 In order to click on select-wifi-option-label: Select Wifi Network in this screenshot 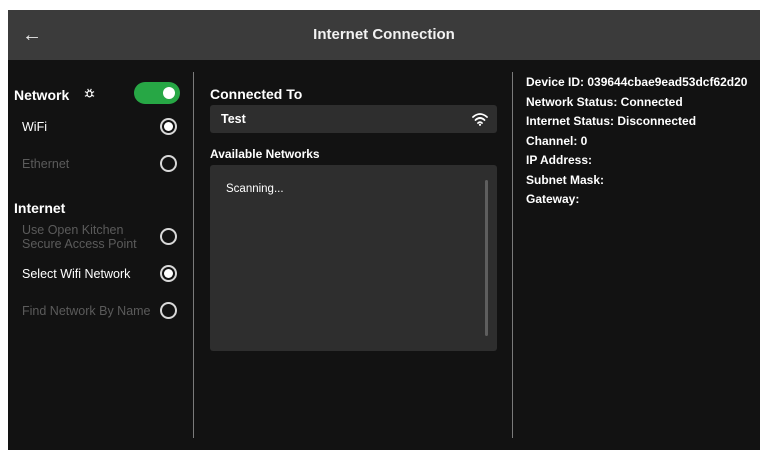, I will do `click(76, 274)`.